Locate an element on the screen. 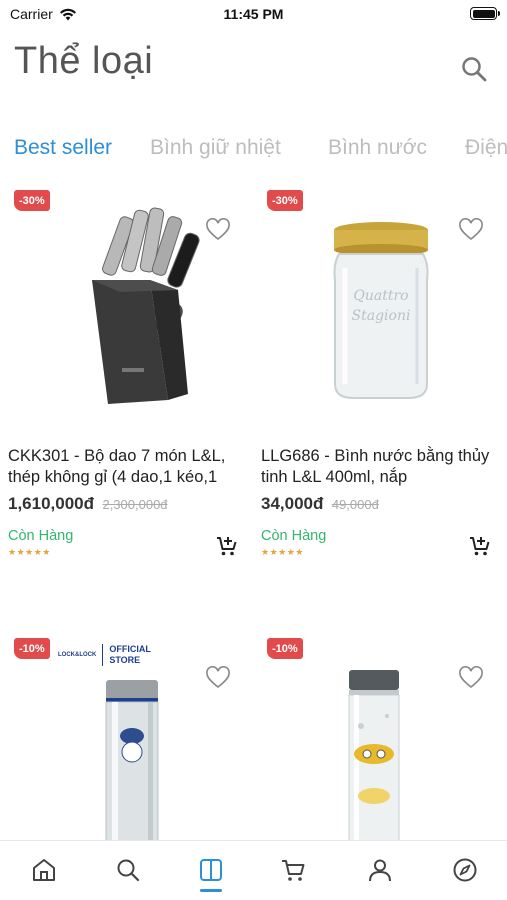  header: Thể loại is located at coordinates (253, 68).